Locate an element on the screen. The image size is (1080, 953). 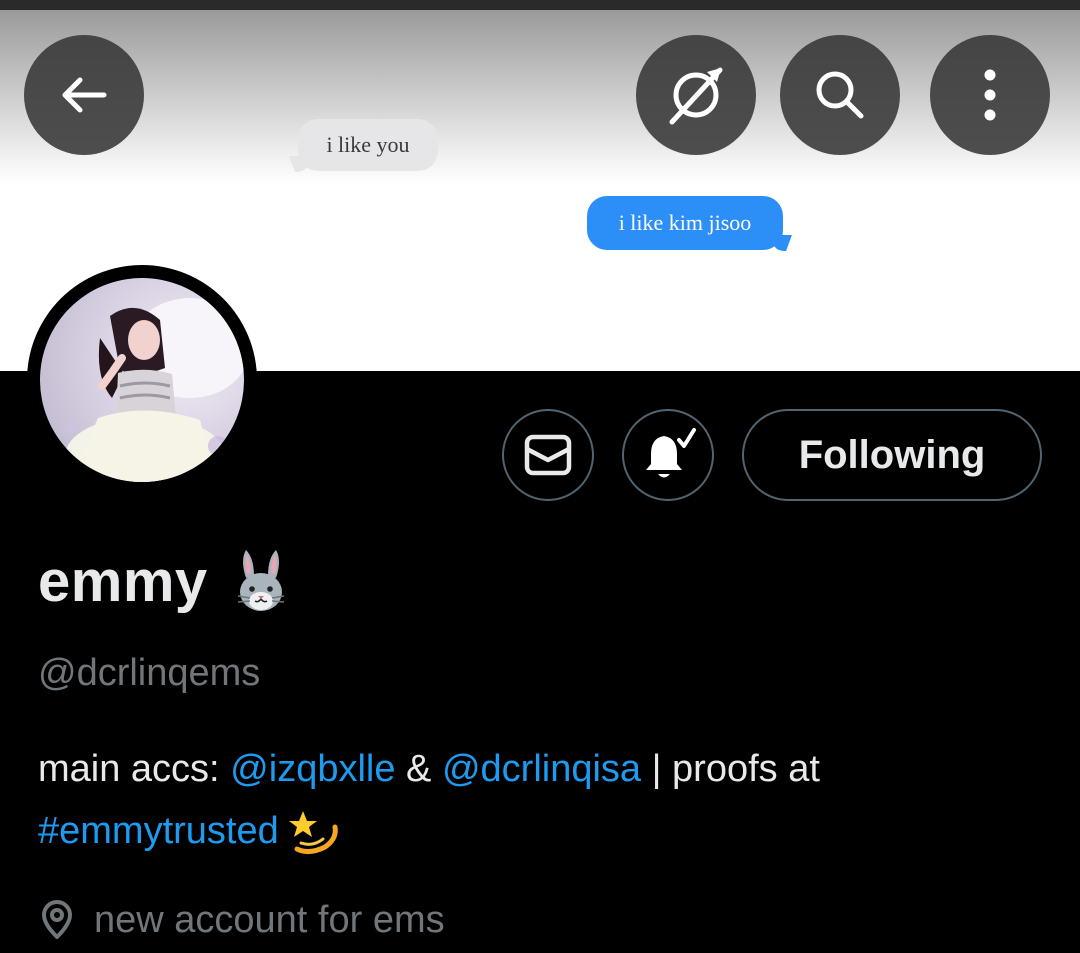
bio-text: | proofs at is located at coordinates (730, 769).